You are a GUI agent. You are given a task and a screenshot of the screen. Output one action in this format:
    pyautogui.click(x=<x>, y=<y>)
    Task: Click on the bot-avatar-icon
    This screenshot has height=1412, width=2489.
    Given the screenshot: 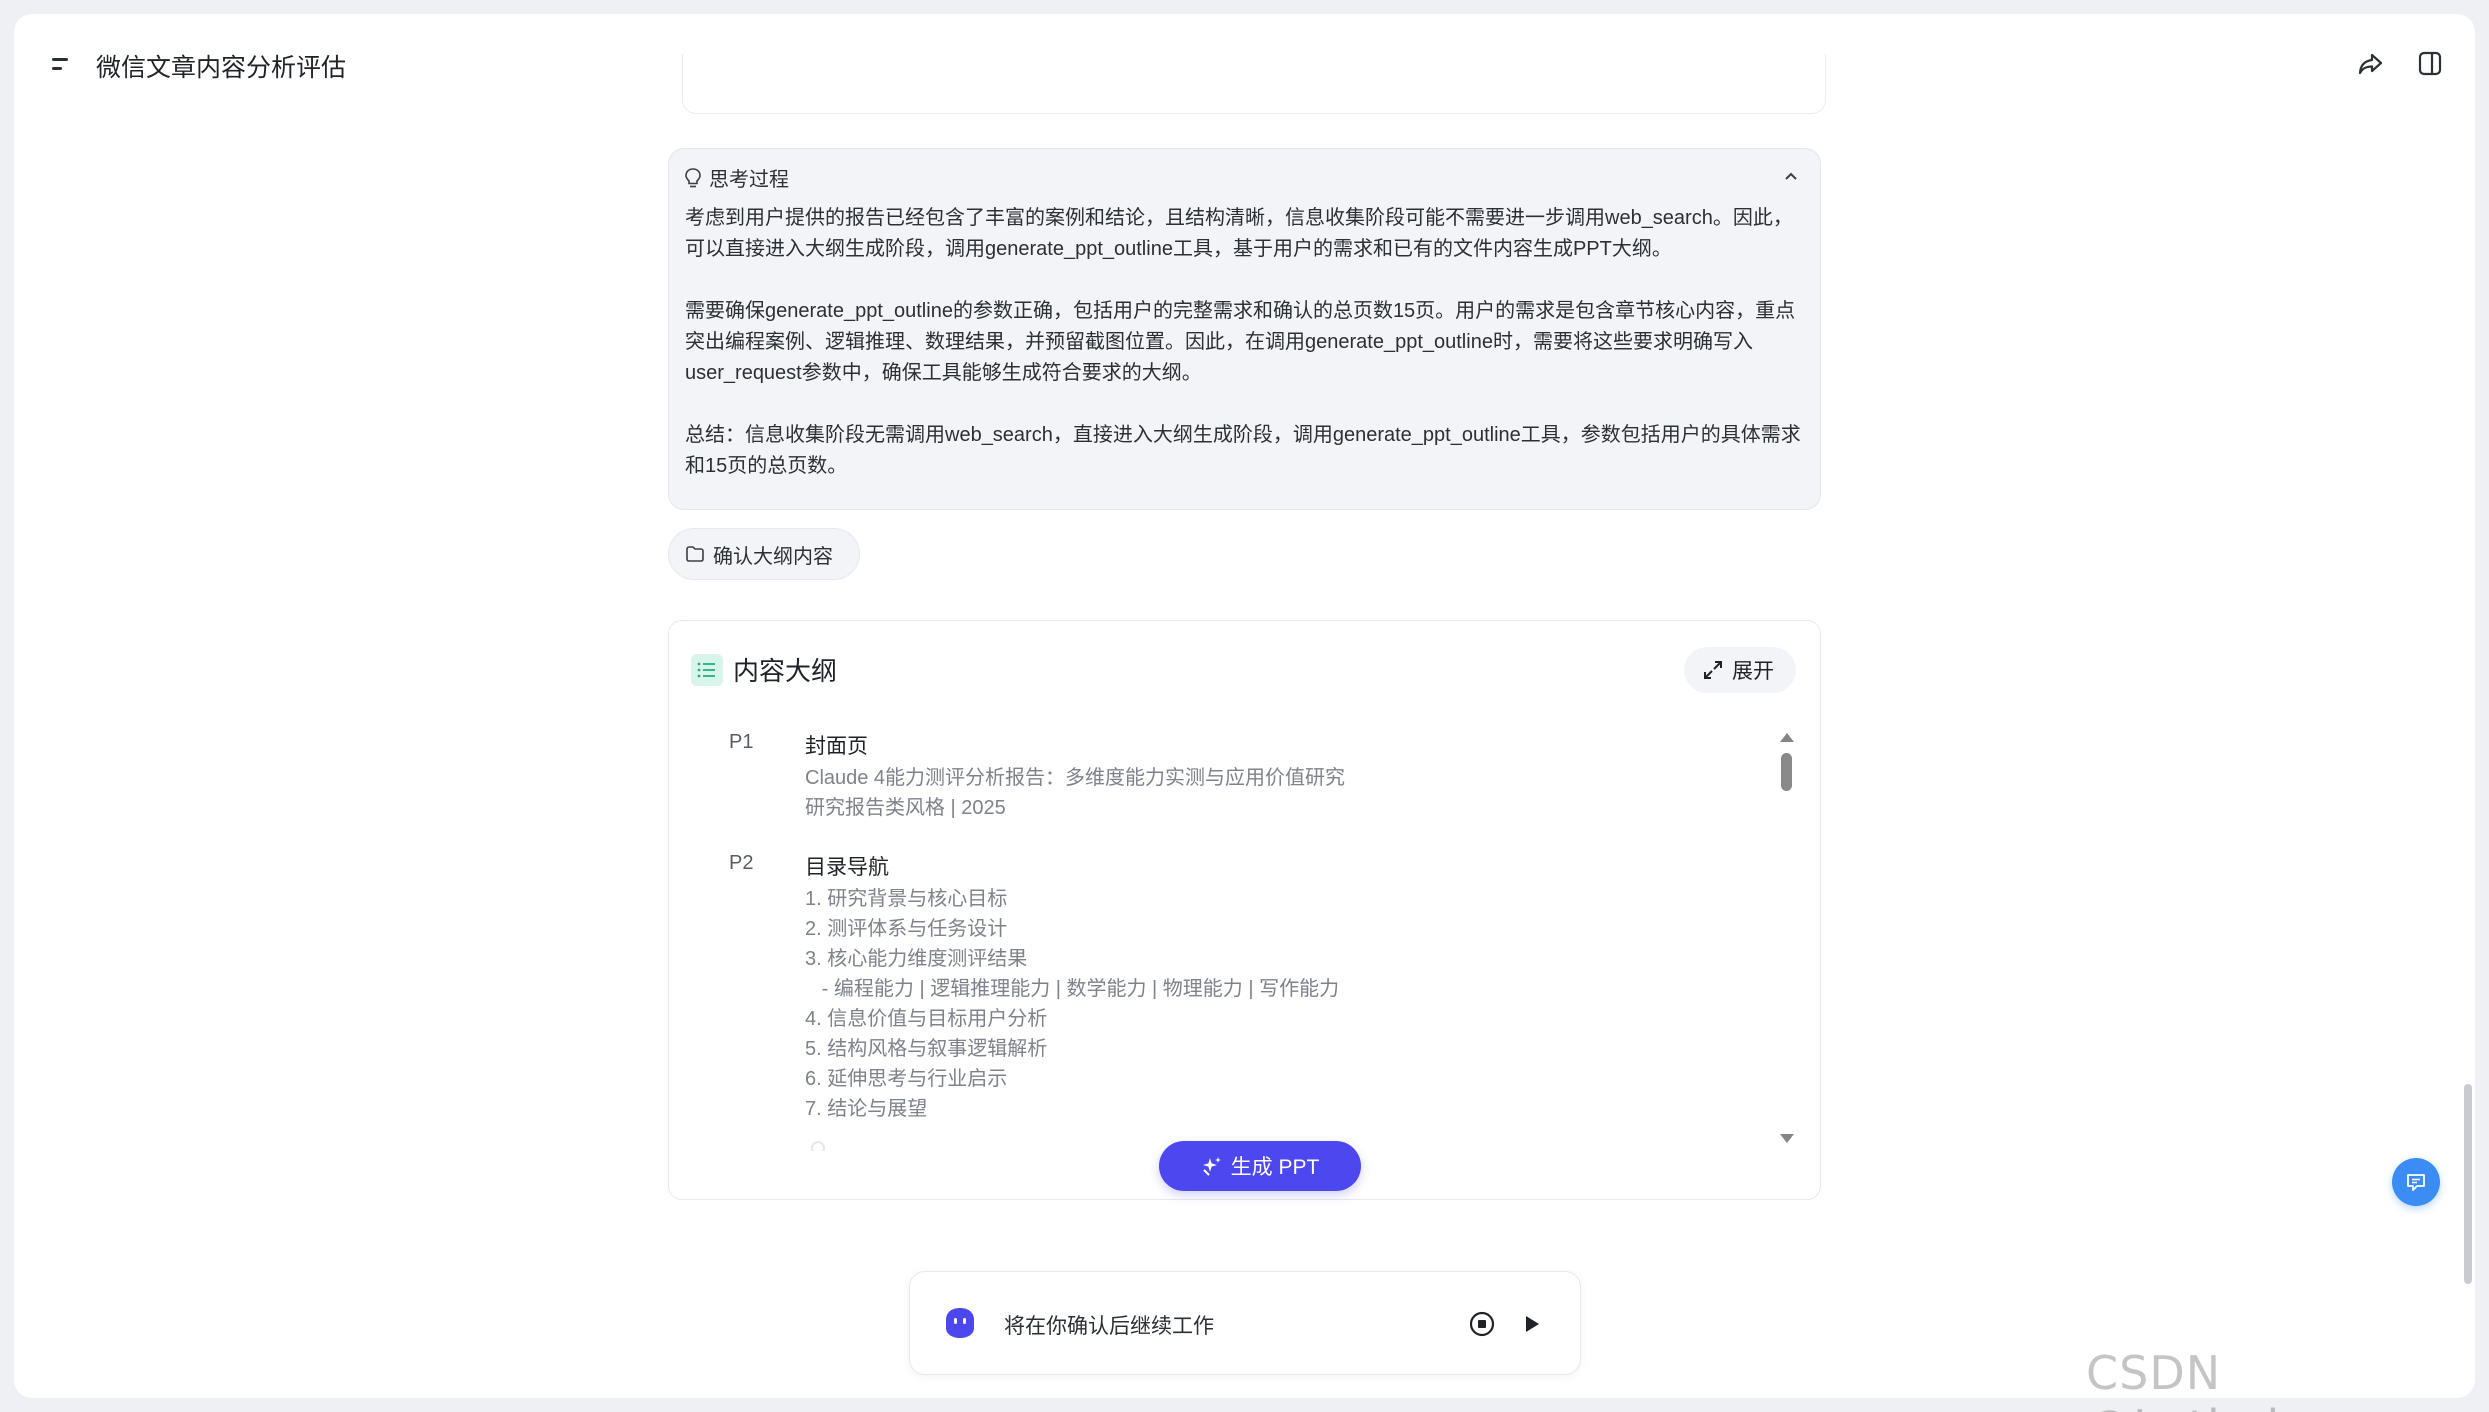 What is the action you would take?
    pyautogui.click(x=960, y=1323)
    